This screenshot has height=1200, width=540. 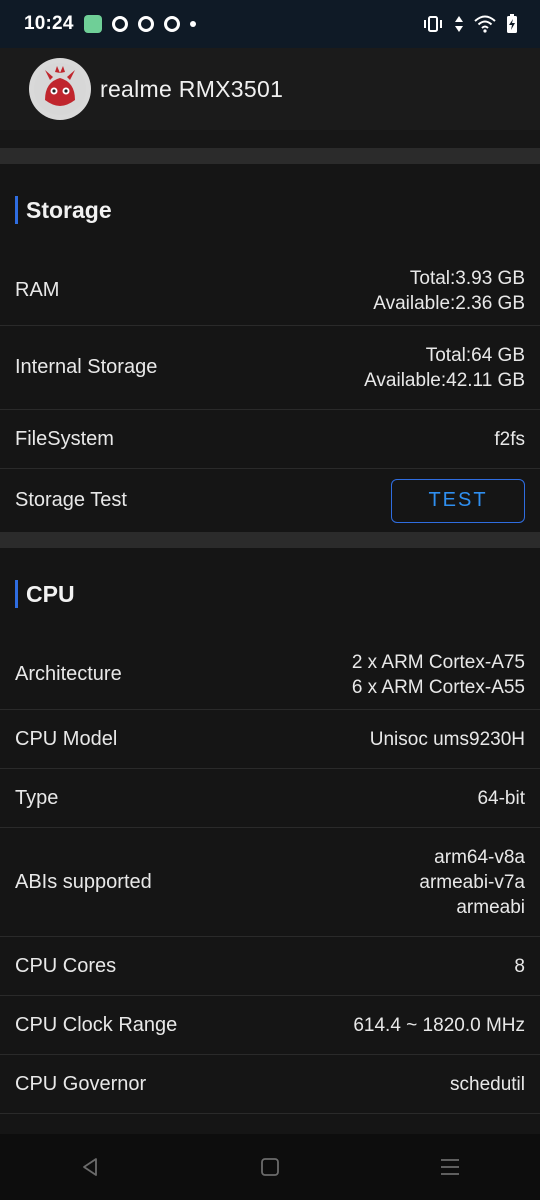 What do you see at coordinates (81, 1083) in the screenshot?
I see `cpu-governor-label: CPU Governor` at bounding box center [81, 1083].